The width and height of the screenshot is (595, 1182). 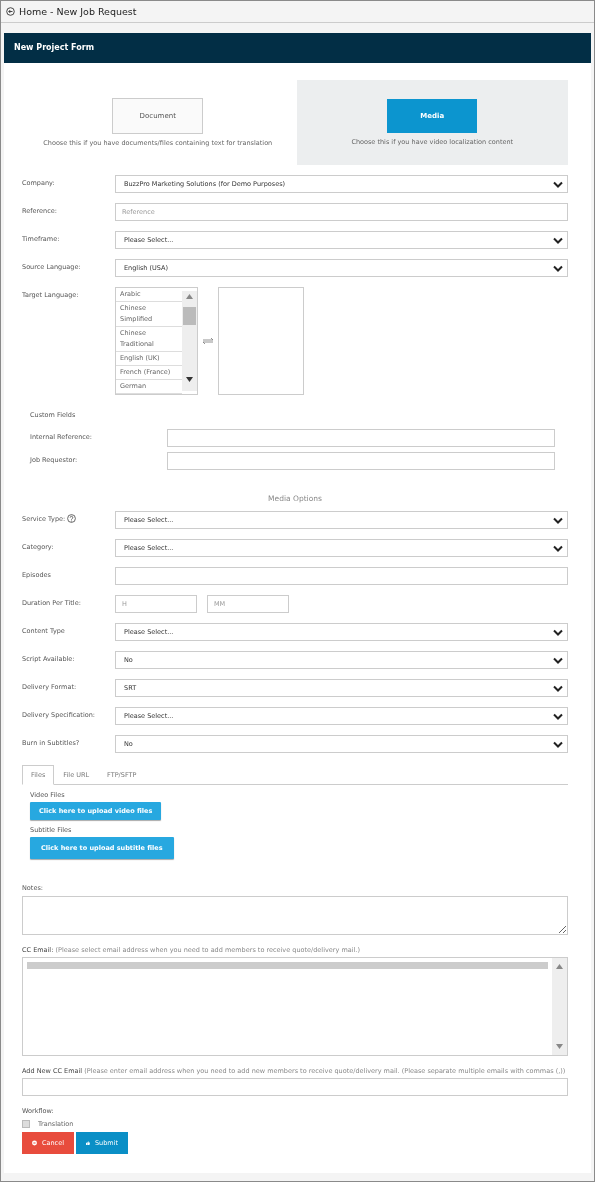 I want to click on email-list, so click(x=295, y=1006).